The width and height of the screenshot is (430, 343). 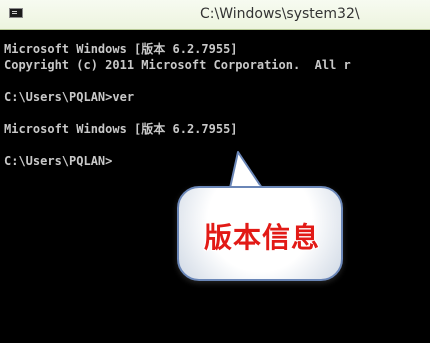 I want to click on title-bar: C:\Windows\system32\, so click(x=215, y=15).